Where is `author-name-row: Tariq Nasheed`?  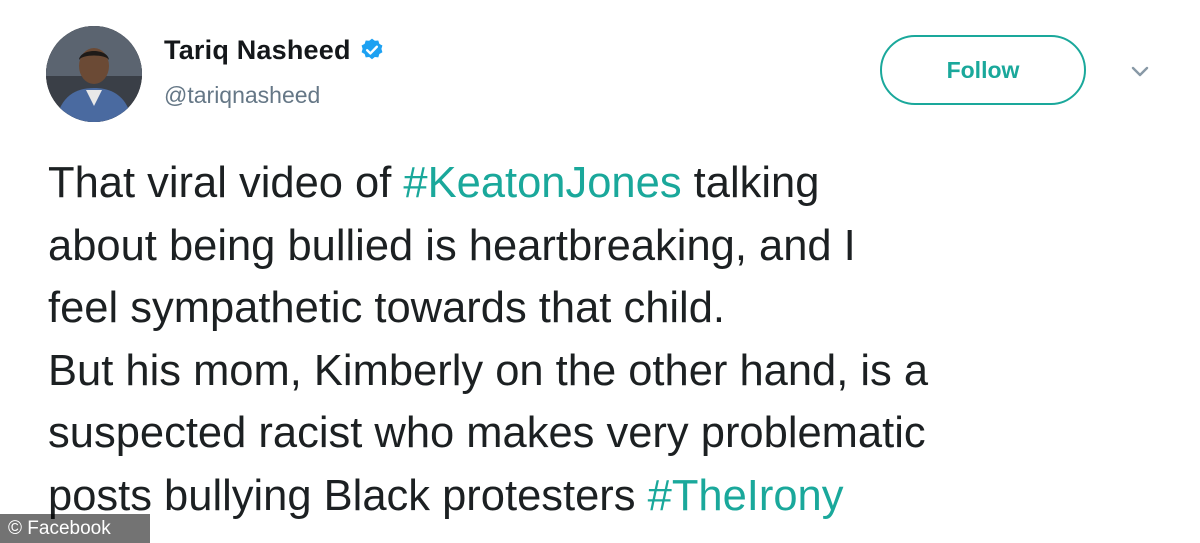
author-name-row: Tariq Nasheed is located at coordinates (274, 50).